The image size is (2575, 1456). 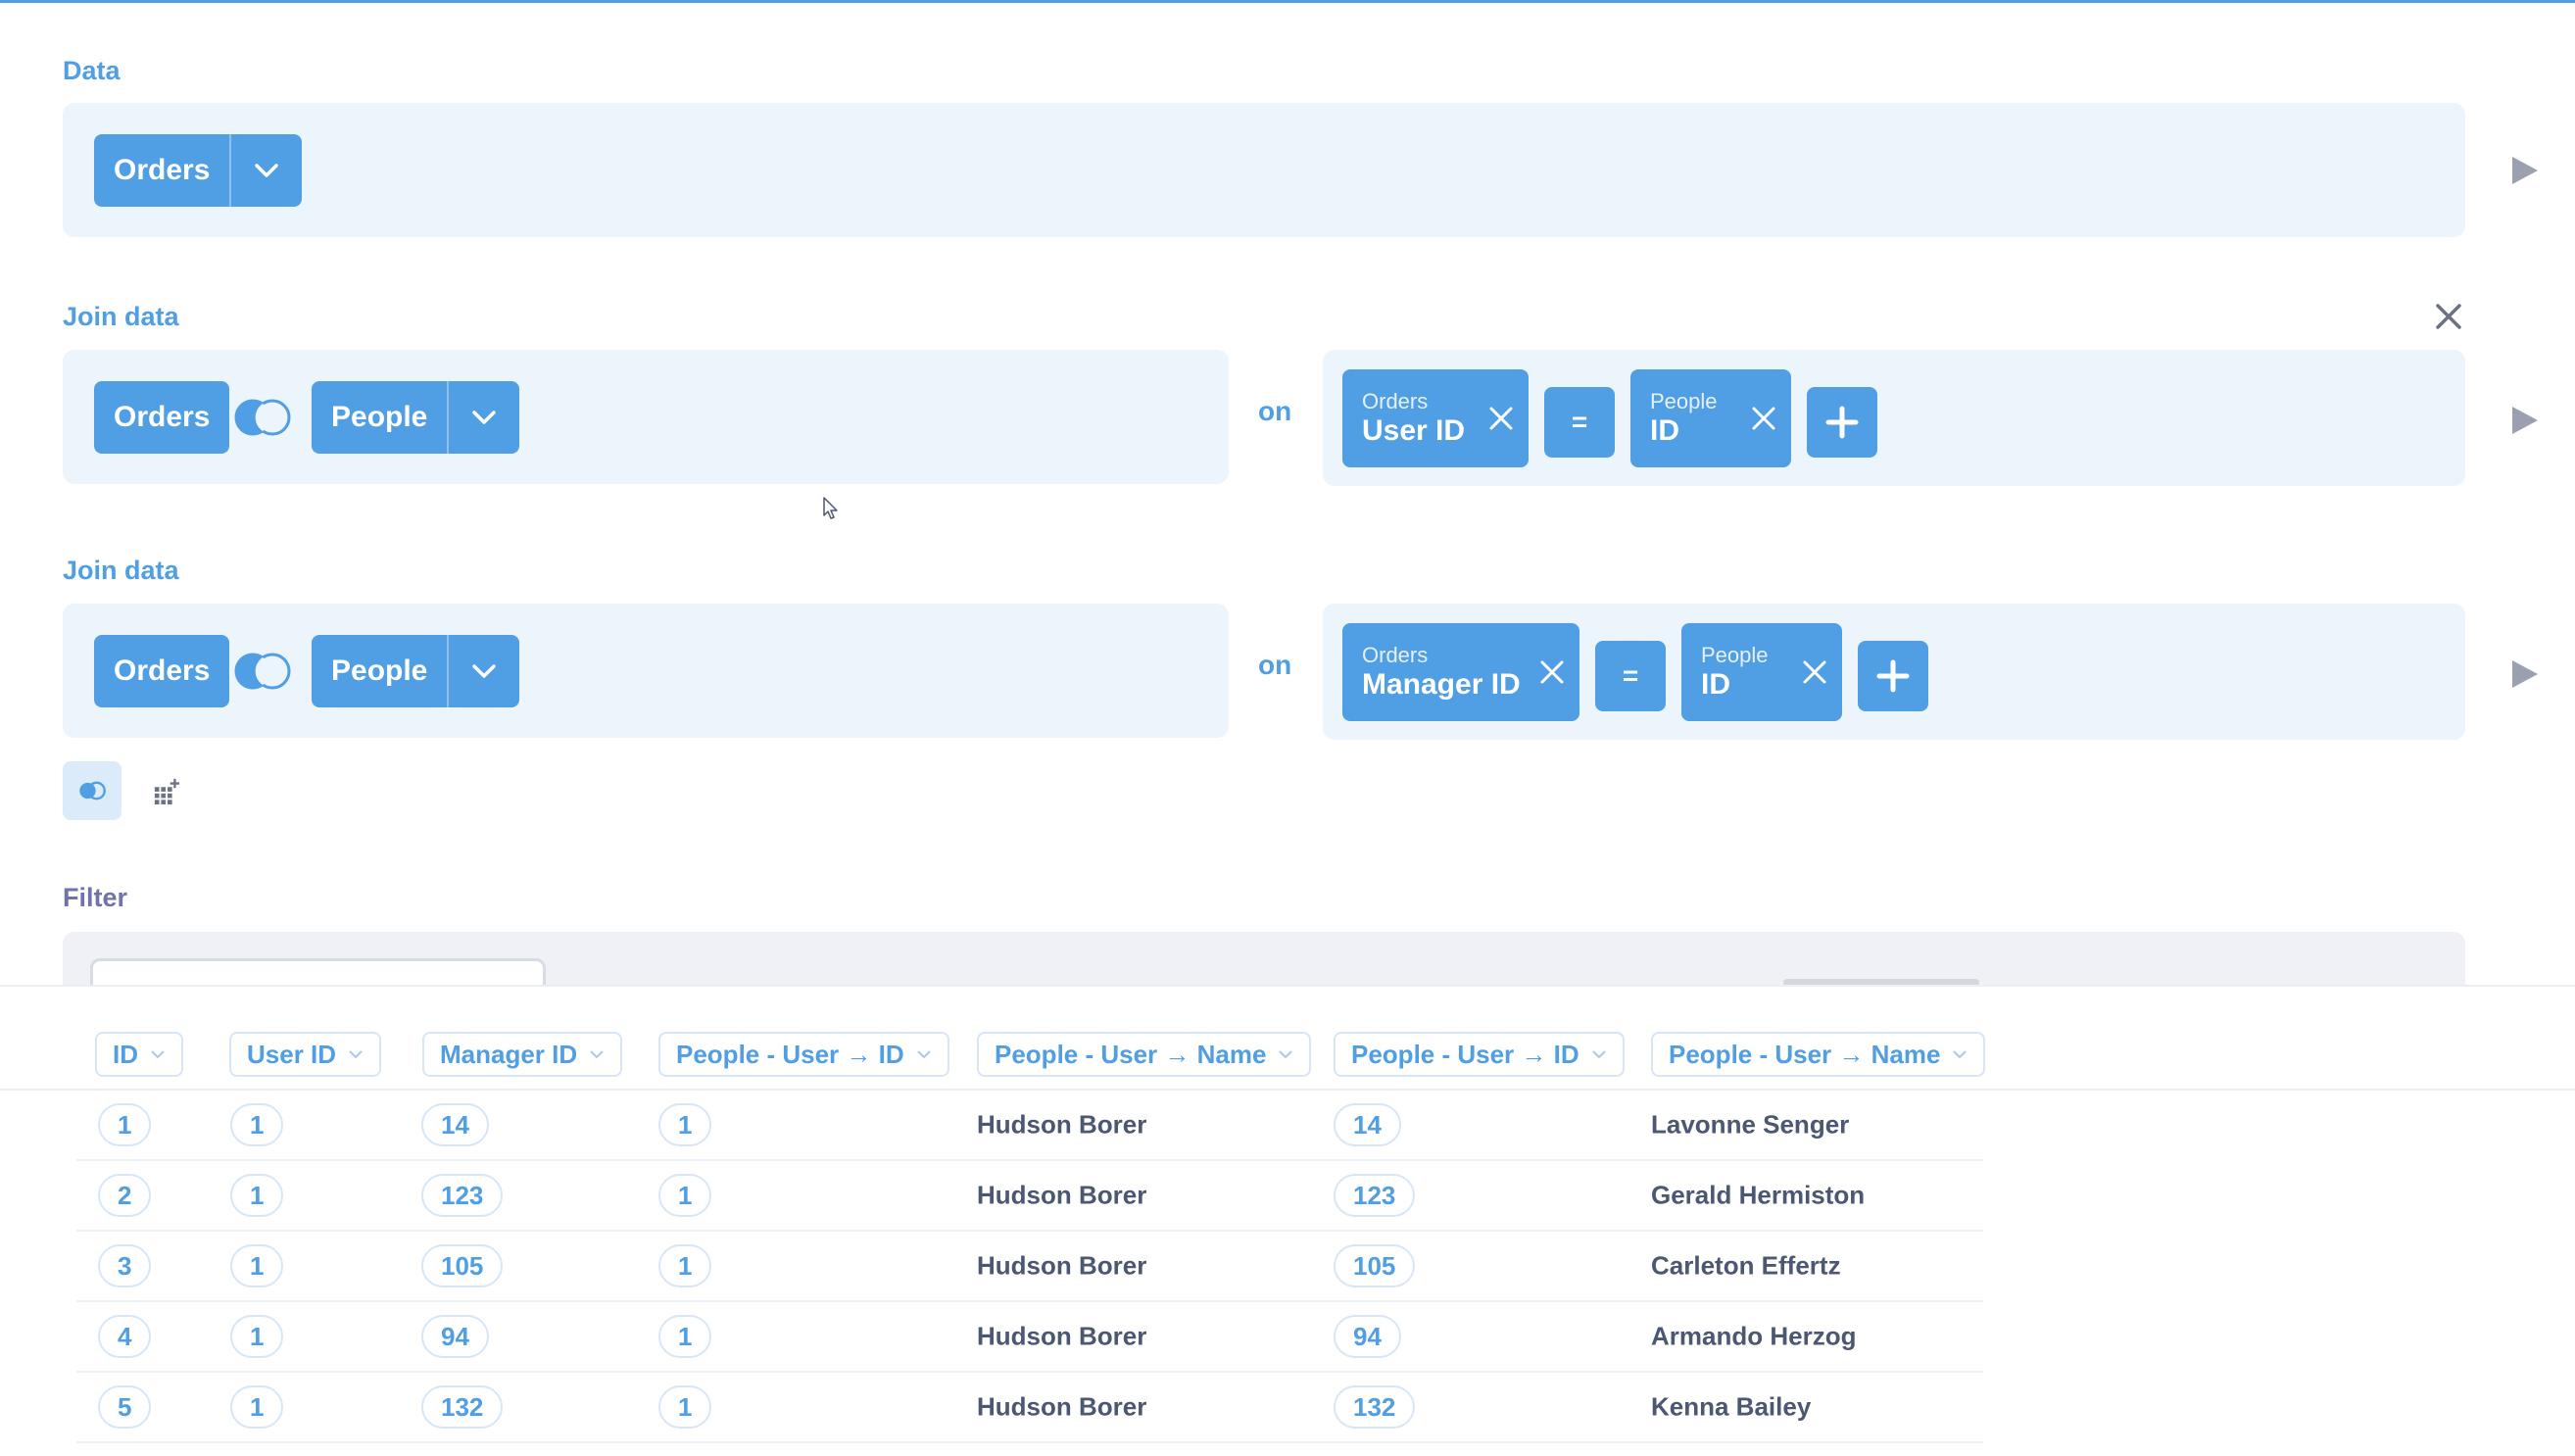 I want to click on cell-people-user-id-2: 105, so click(x=1375, y=1265).